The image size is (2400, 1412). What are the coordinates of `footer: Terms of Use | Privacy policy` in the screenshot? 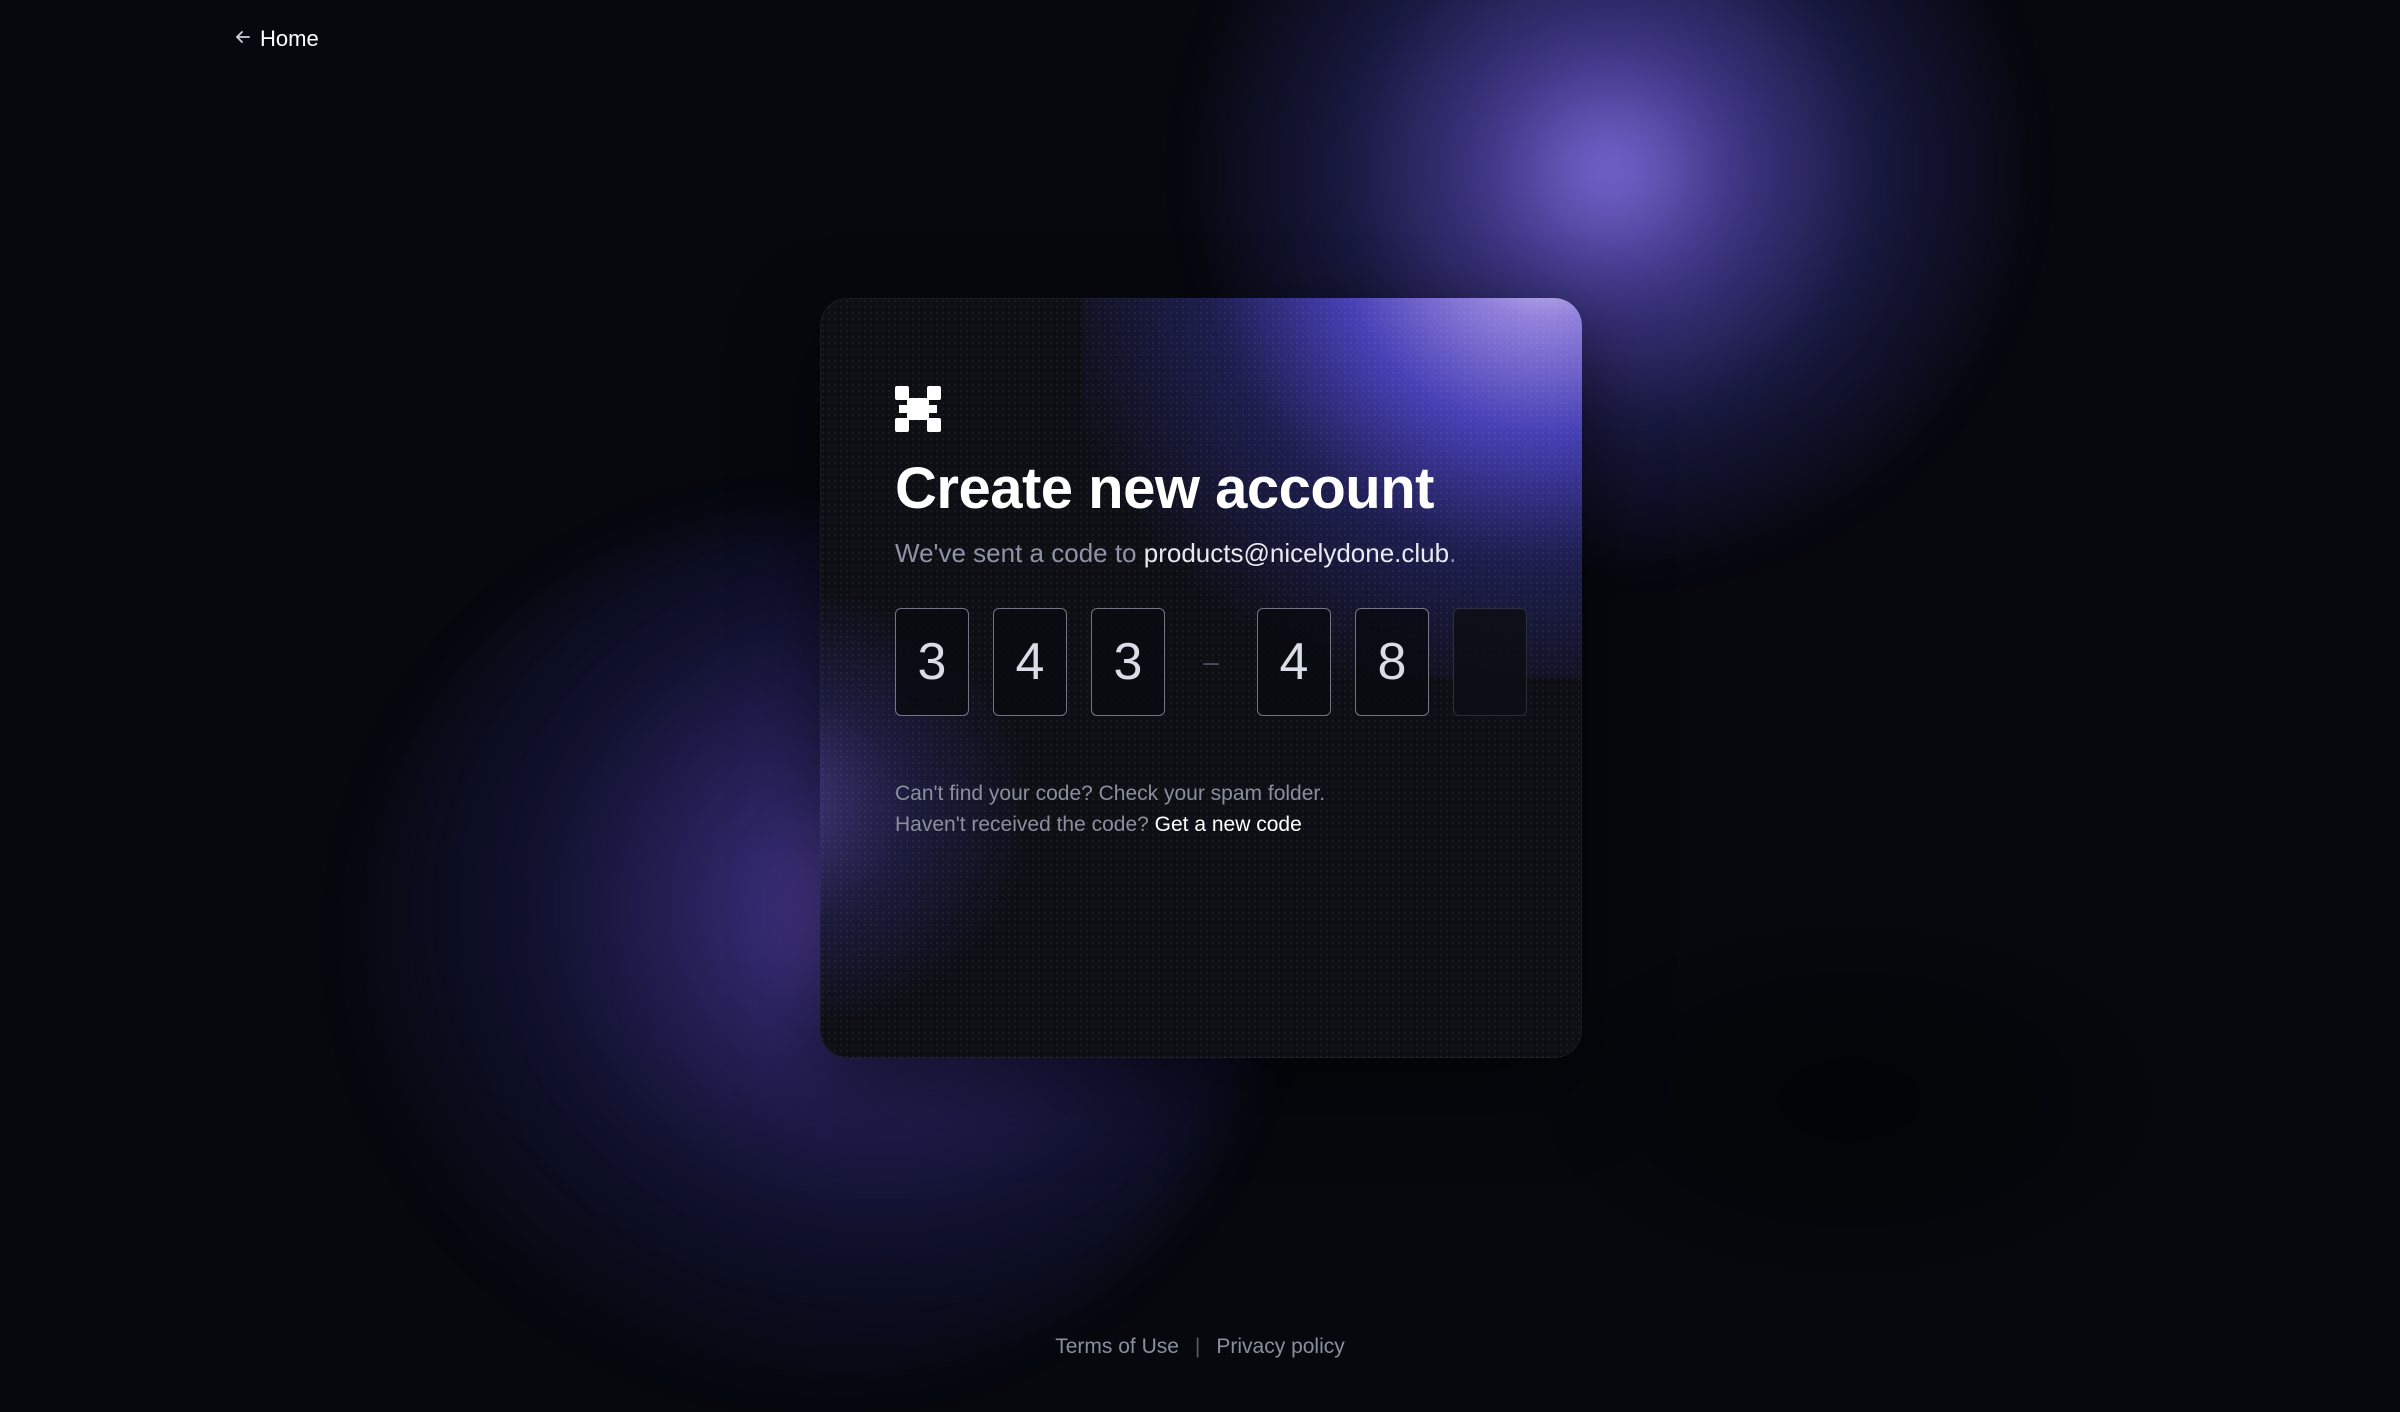 It's located at (1200, 1347).